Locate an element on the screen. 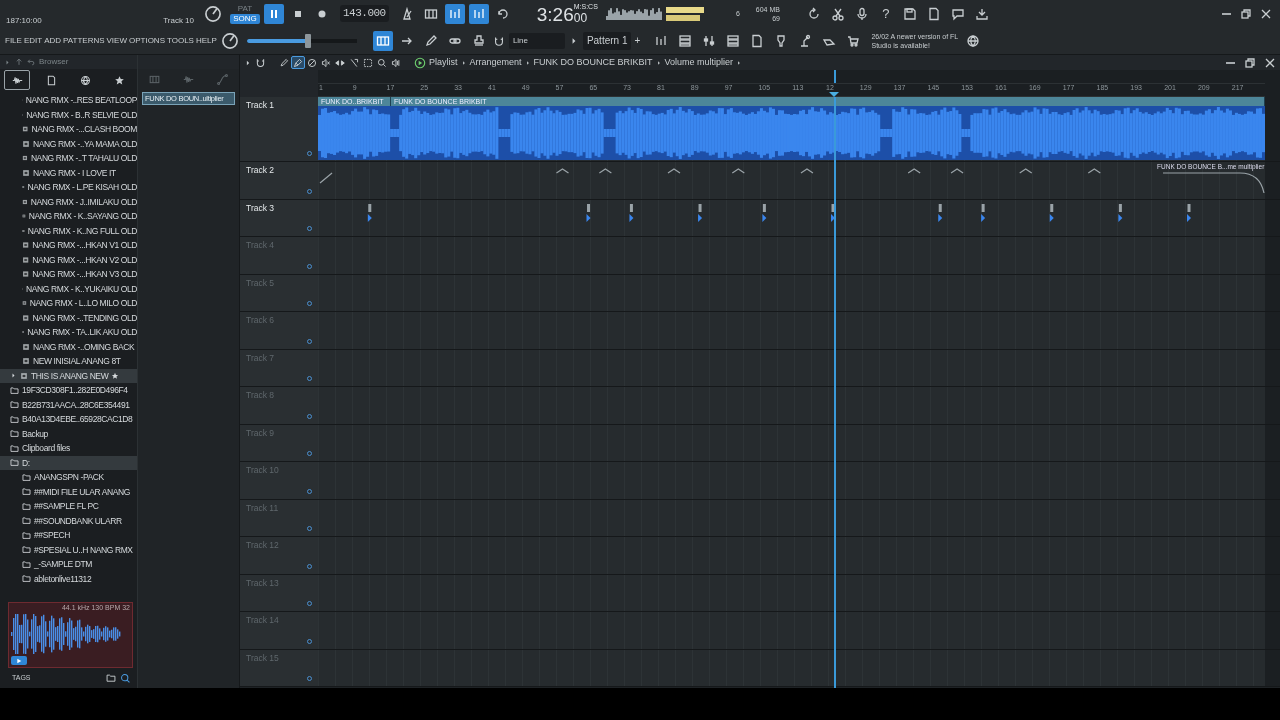  browser-file: NANG RMX -..TENDING OLD is located at coordinates (68, 317).